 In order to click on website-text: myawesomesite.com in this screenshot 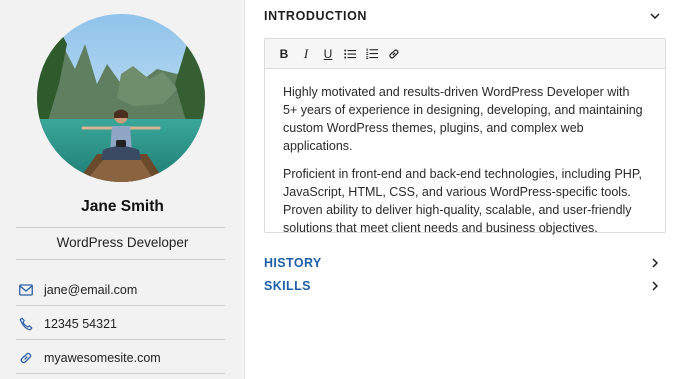, I will do `click(102, 358)`.